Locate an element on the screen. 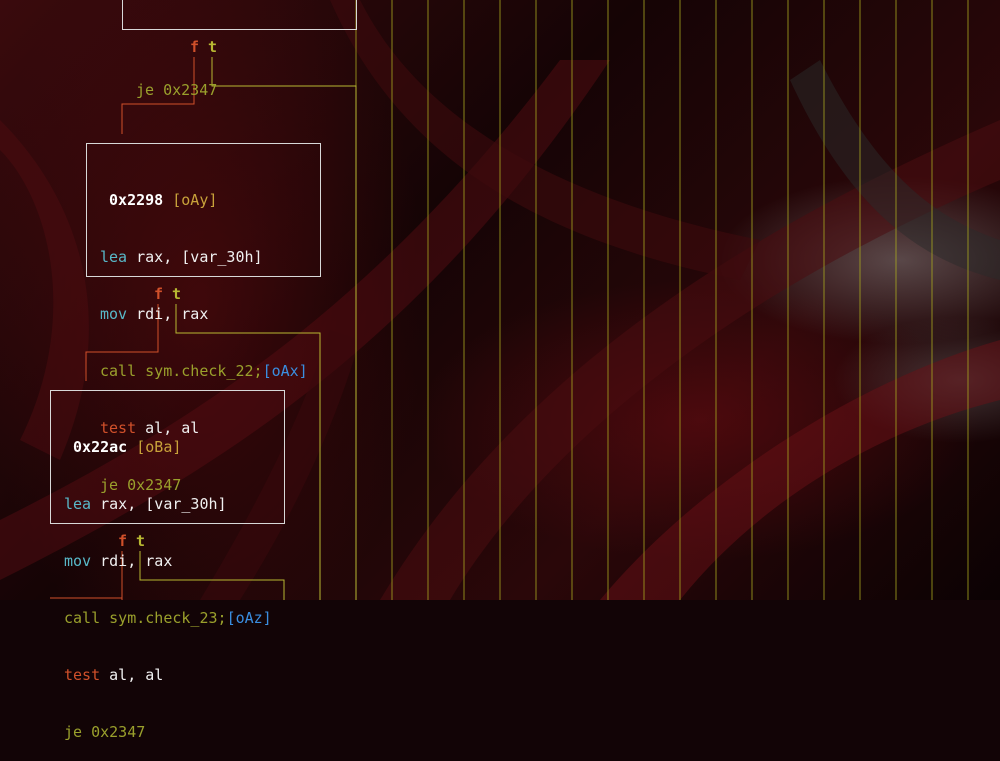 Image resolution: width=1000 pixels, height=761 pixels. block-header: 0x22ac [oBa] is located at coordinates (174, 447).